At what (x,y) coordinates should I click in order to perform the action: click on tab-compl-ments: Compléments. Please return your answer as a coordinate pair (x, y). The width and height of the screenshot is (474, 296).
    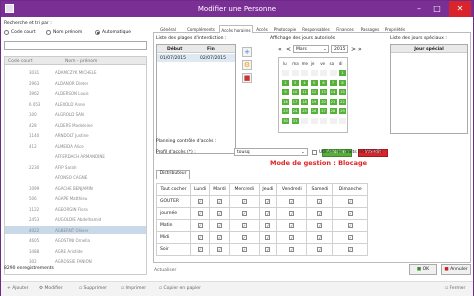
    Looking at the image, I should click on (201, 29).